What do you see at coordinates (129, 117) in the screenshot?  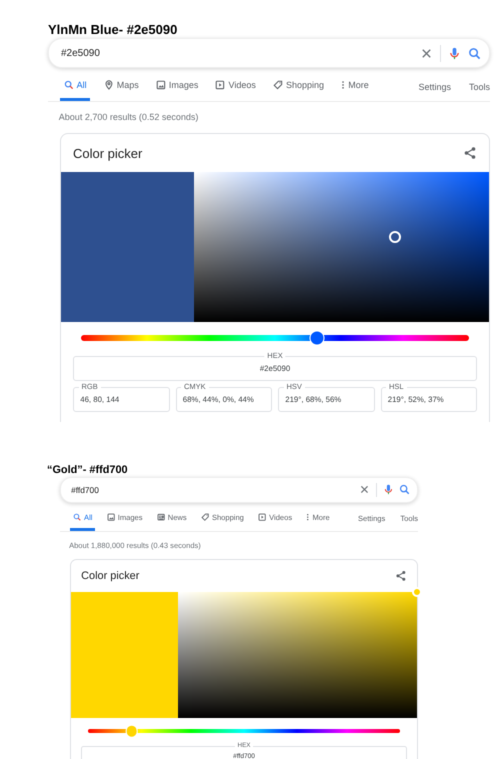 I see `result-stats: About 2,700 results (0.52 seconds)` at bounding box center [129, 117].